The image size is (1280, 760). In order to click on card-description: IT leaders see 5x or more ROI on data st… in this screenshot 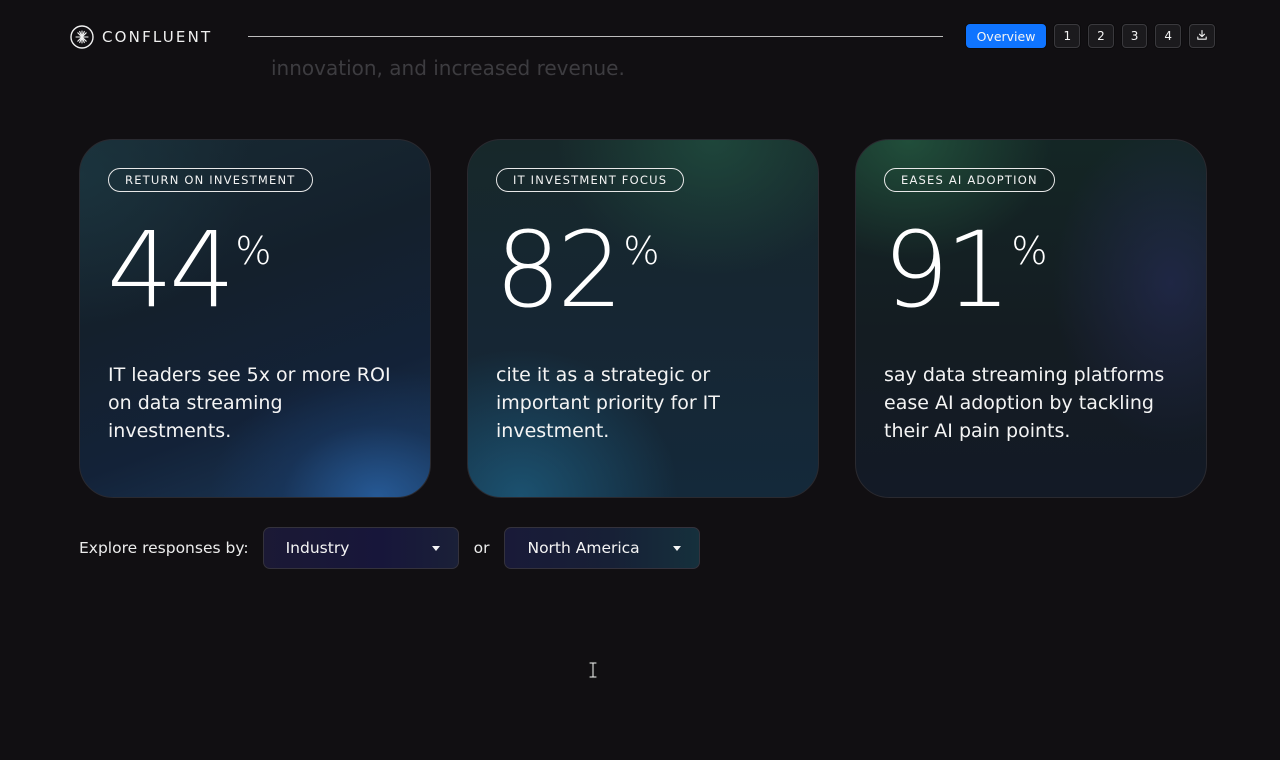, I will do `click(249, 403)`.